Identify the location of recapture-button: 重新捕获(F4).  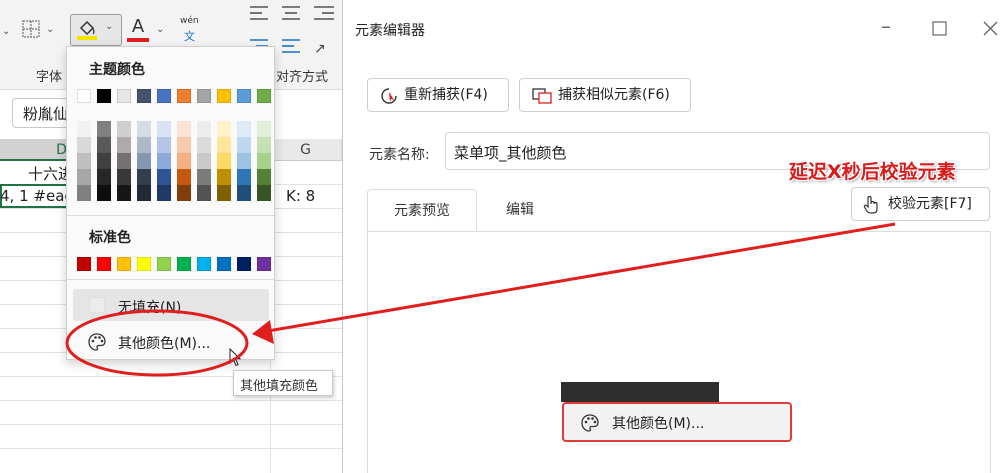
(438, 95).